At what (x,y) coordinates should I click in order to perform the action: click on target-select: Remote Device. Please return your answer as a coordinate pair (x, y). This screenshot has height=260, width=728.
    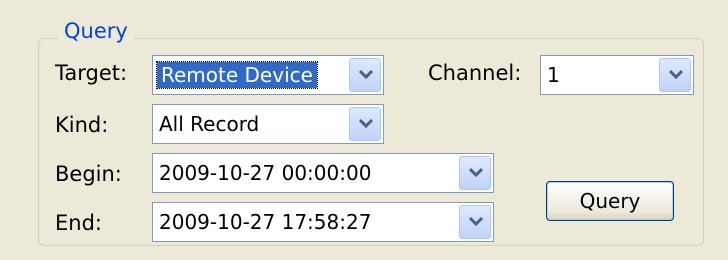
    Looking at the image, I should click on (268, 75).